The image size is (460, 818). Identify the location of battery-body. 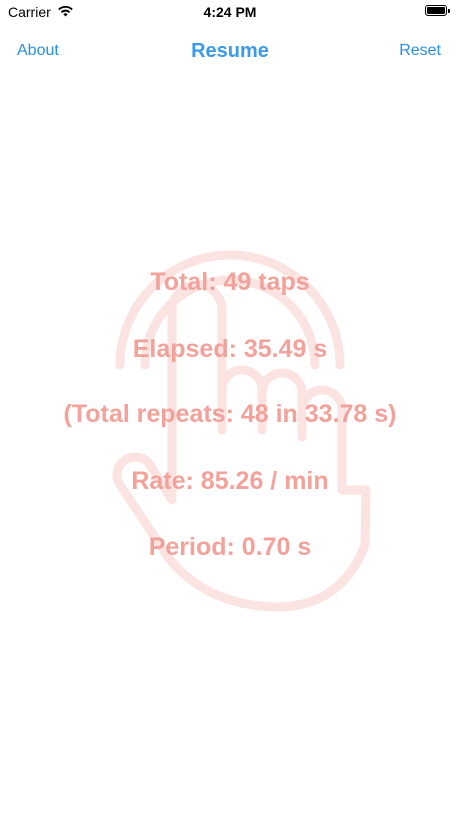
(436, 10).